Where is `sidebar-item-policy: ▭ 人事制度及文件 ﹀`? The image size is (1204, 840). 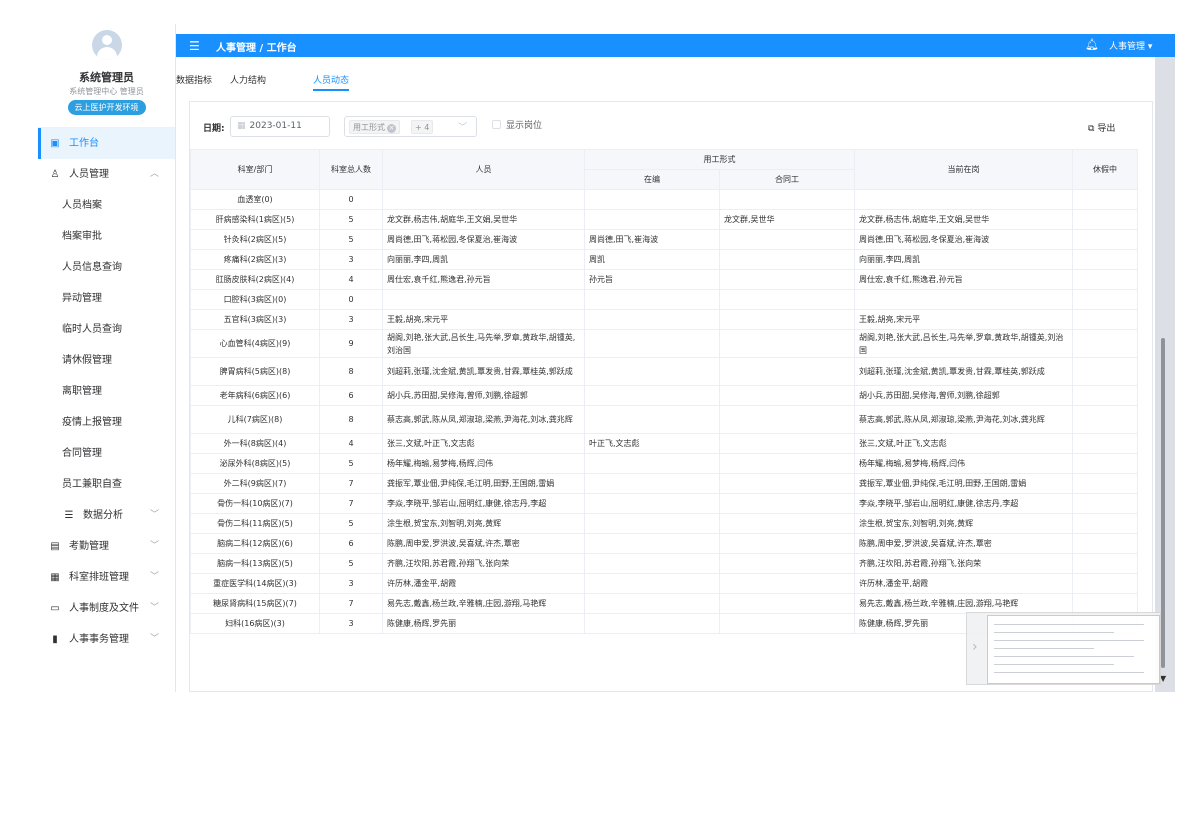
sidebar-item-policy: ▭ 人事制度及文件 ﹀ is located at coordinates (106, 608).